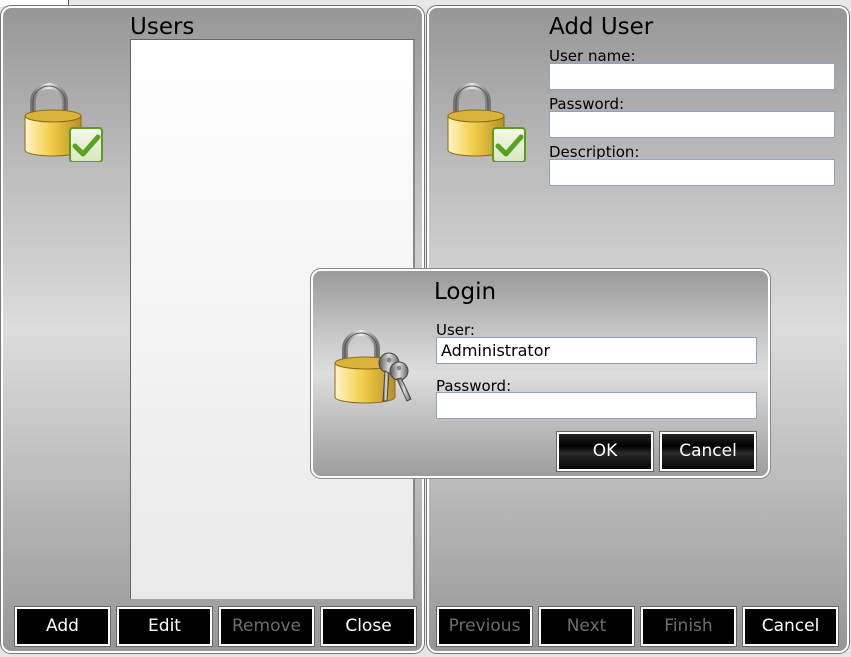 The width and height of the screenshot is (851, 657). What do you see at coordinates (601, 27) in the screenshot?
I see `add-user-title: Add User` at bounding box center [601, 27].